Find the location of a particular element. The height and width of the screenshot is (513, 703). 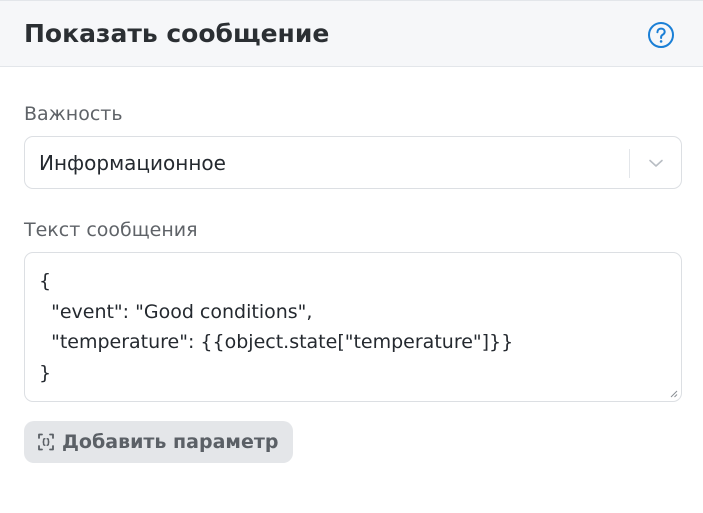

add-parameter-button: Добавить параметр is located at coordinates (158, 442).